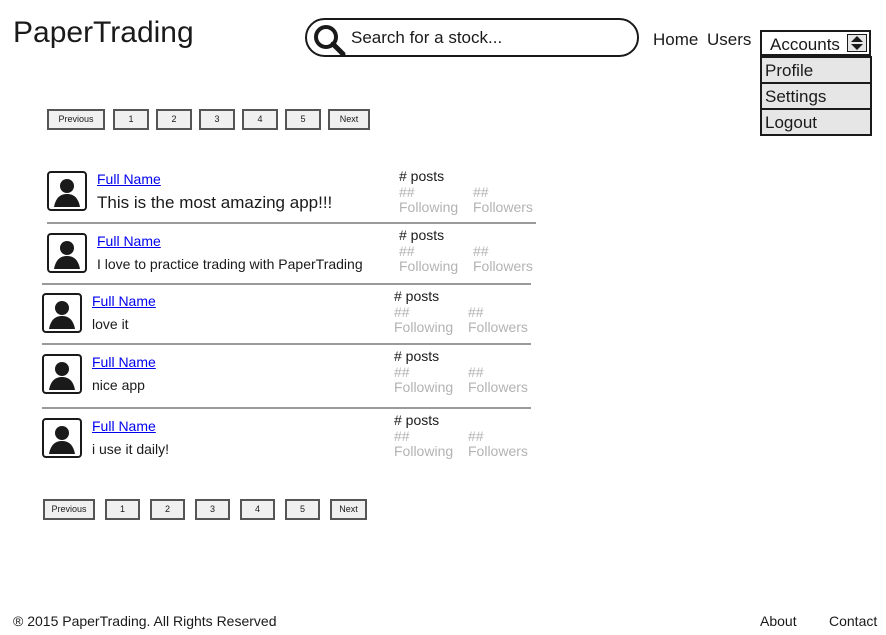  What do you see at coordinates (131, 449) in the screenshot?
I see `post-text: i use it daily!` at bounding box center [131, 449].